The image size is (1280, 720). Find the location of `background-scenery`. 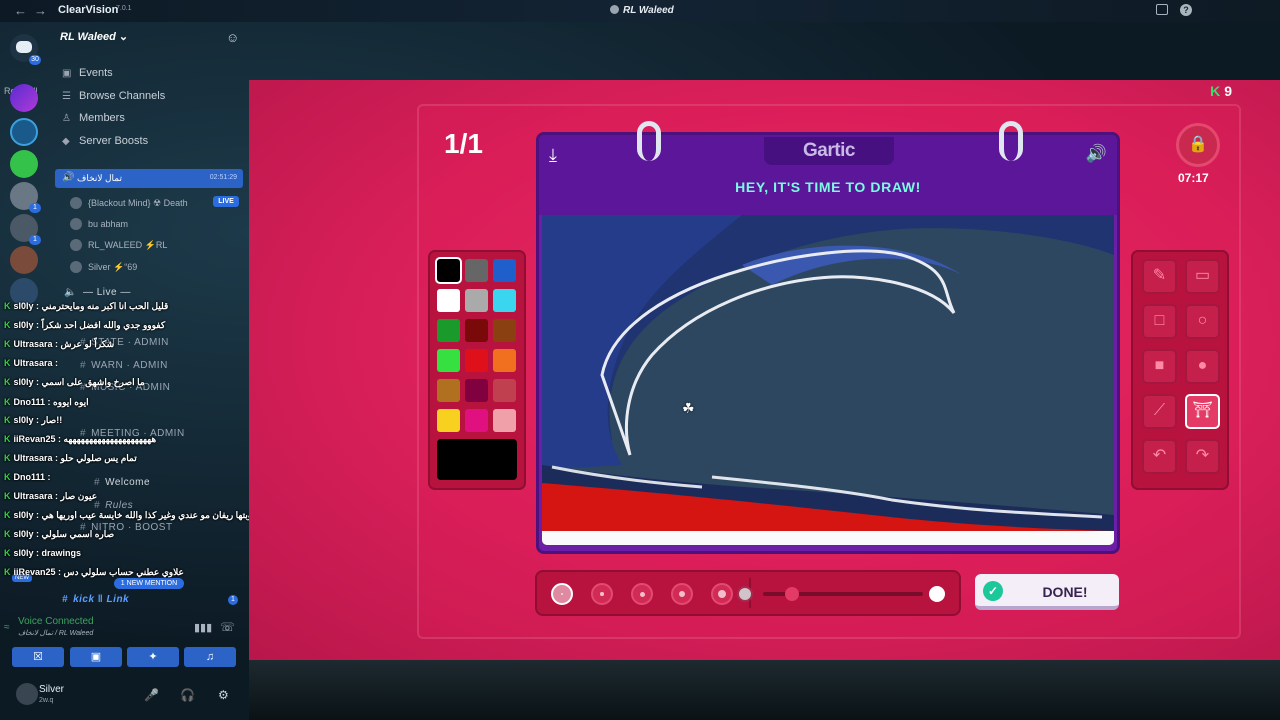

background-scenery is located at coordinates (764, 690).